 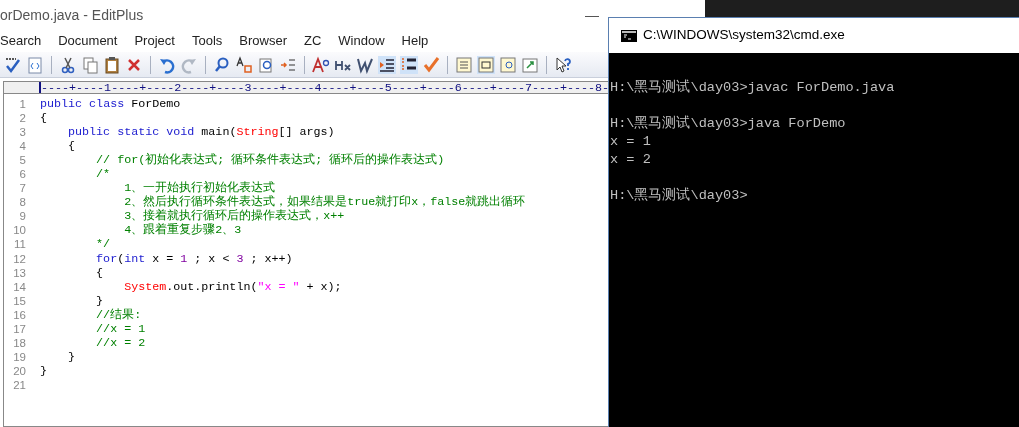 I want to click on line-number: 19, so click(x=19, y=356).